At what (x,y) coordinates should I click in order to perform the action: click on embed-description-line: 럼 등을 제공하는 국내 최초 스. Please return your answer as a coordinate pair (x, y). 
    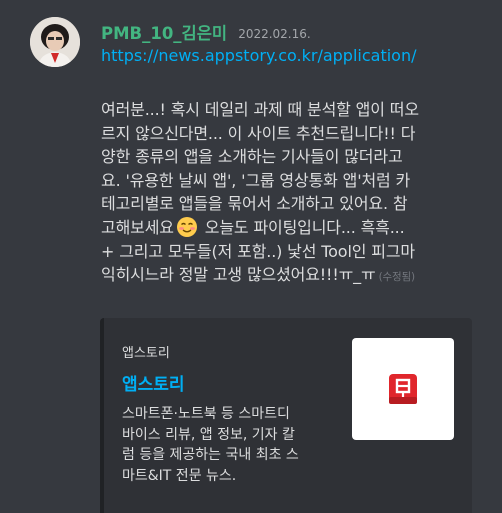
    Looking at the image, I should click on (210, 455).